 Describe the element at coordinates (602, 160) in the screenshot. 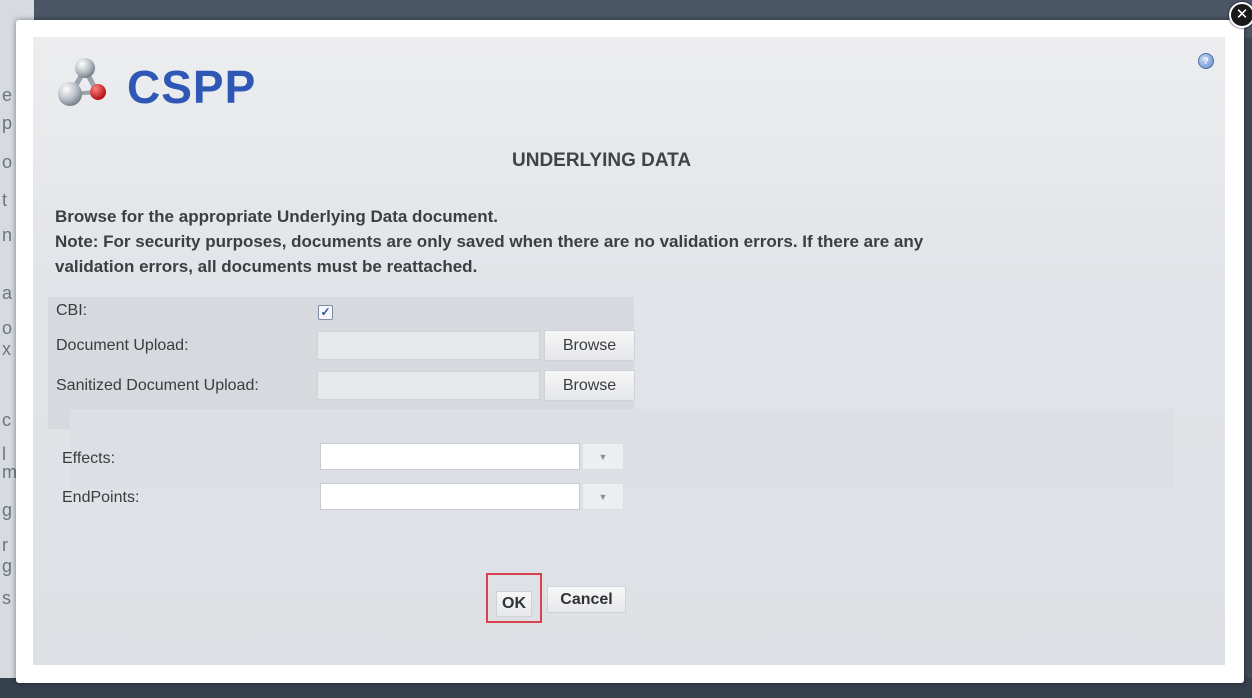

I see `dialog-title: UNDERLYING DATA` at that location.